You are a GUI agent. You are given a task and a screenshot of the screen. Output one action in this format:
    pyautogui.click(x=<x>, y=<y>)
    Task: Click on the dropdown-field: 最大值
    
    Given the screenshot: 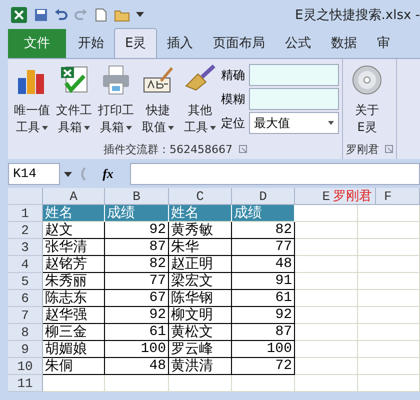 What is the action you would take?
    pyautogui.click(x=294, y=123)
    